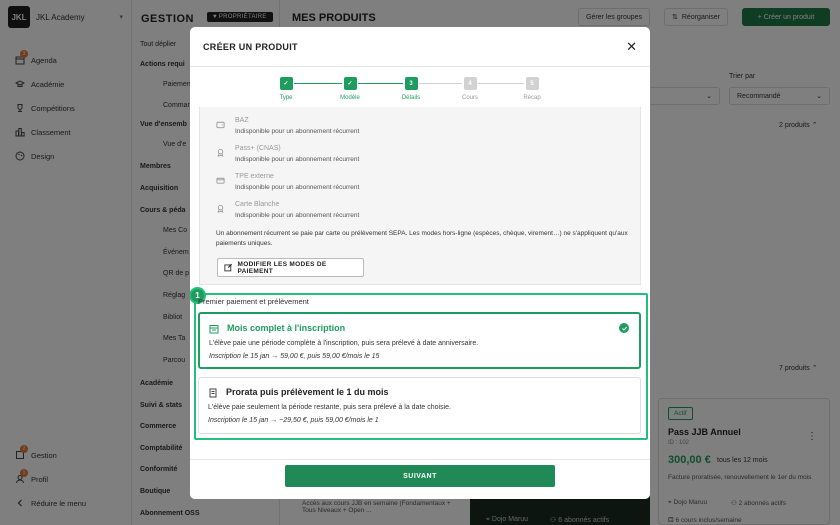  I want to click on step-number: 5, so click(532, 83).